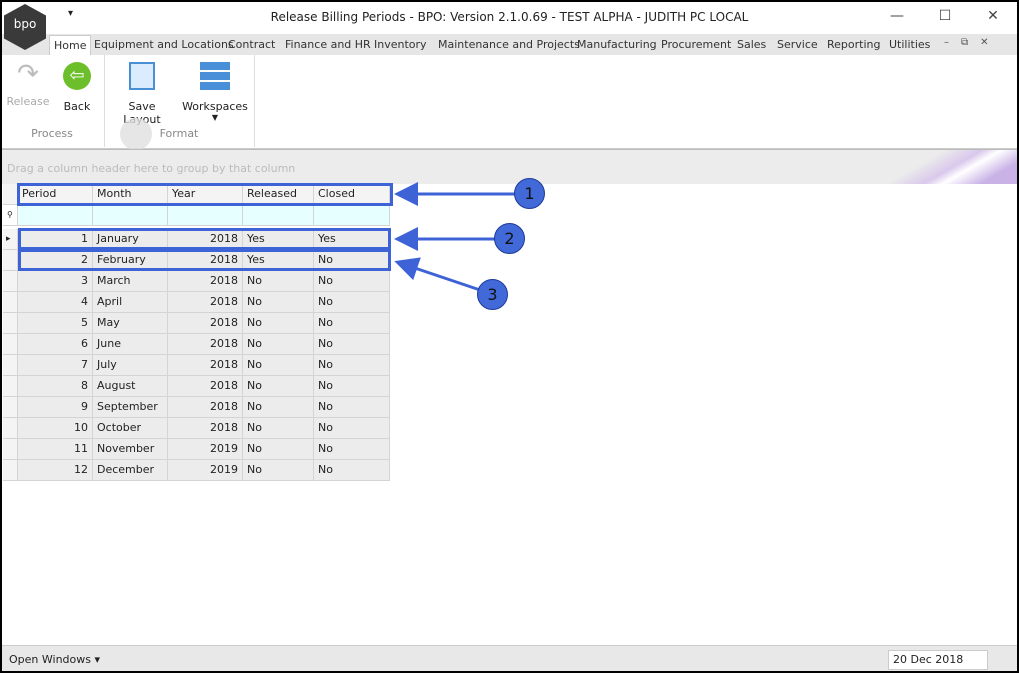 The height and width of the screenshot is (673, 1019). What do you see at coordinates (529, 193) in the screenshot?
I see `callout-1: 1` at bounding box center [529, 193].